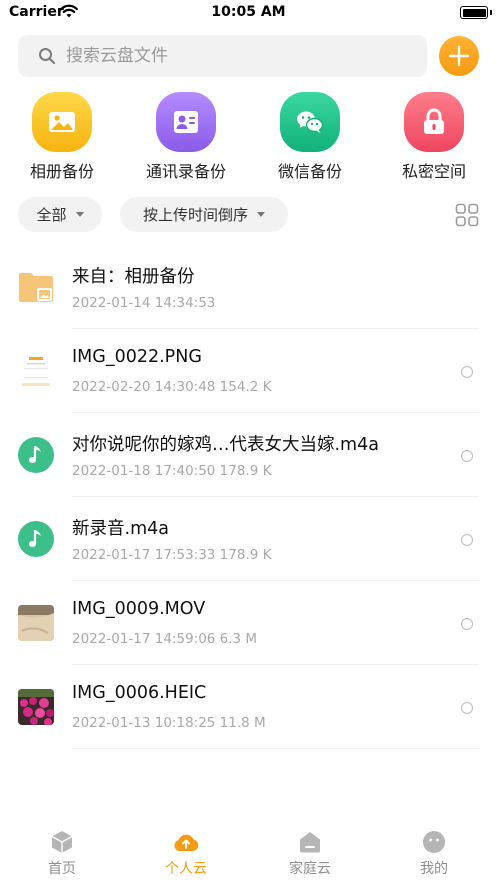 The image size is (497, 883). Describe the element at coordinates (62, 122) in the screenshot. I see `photo-album-icon` at that location.